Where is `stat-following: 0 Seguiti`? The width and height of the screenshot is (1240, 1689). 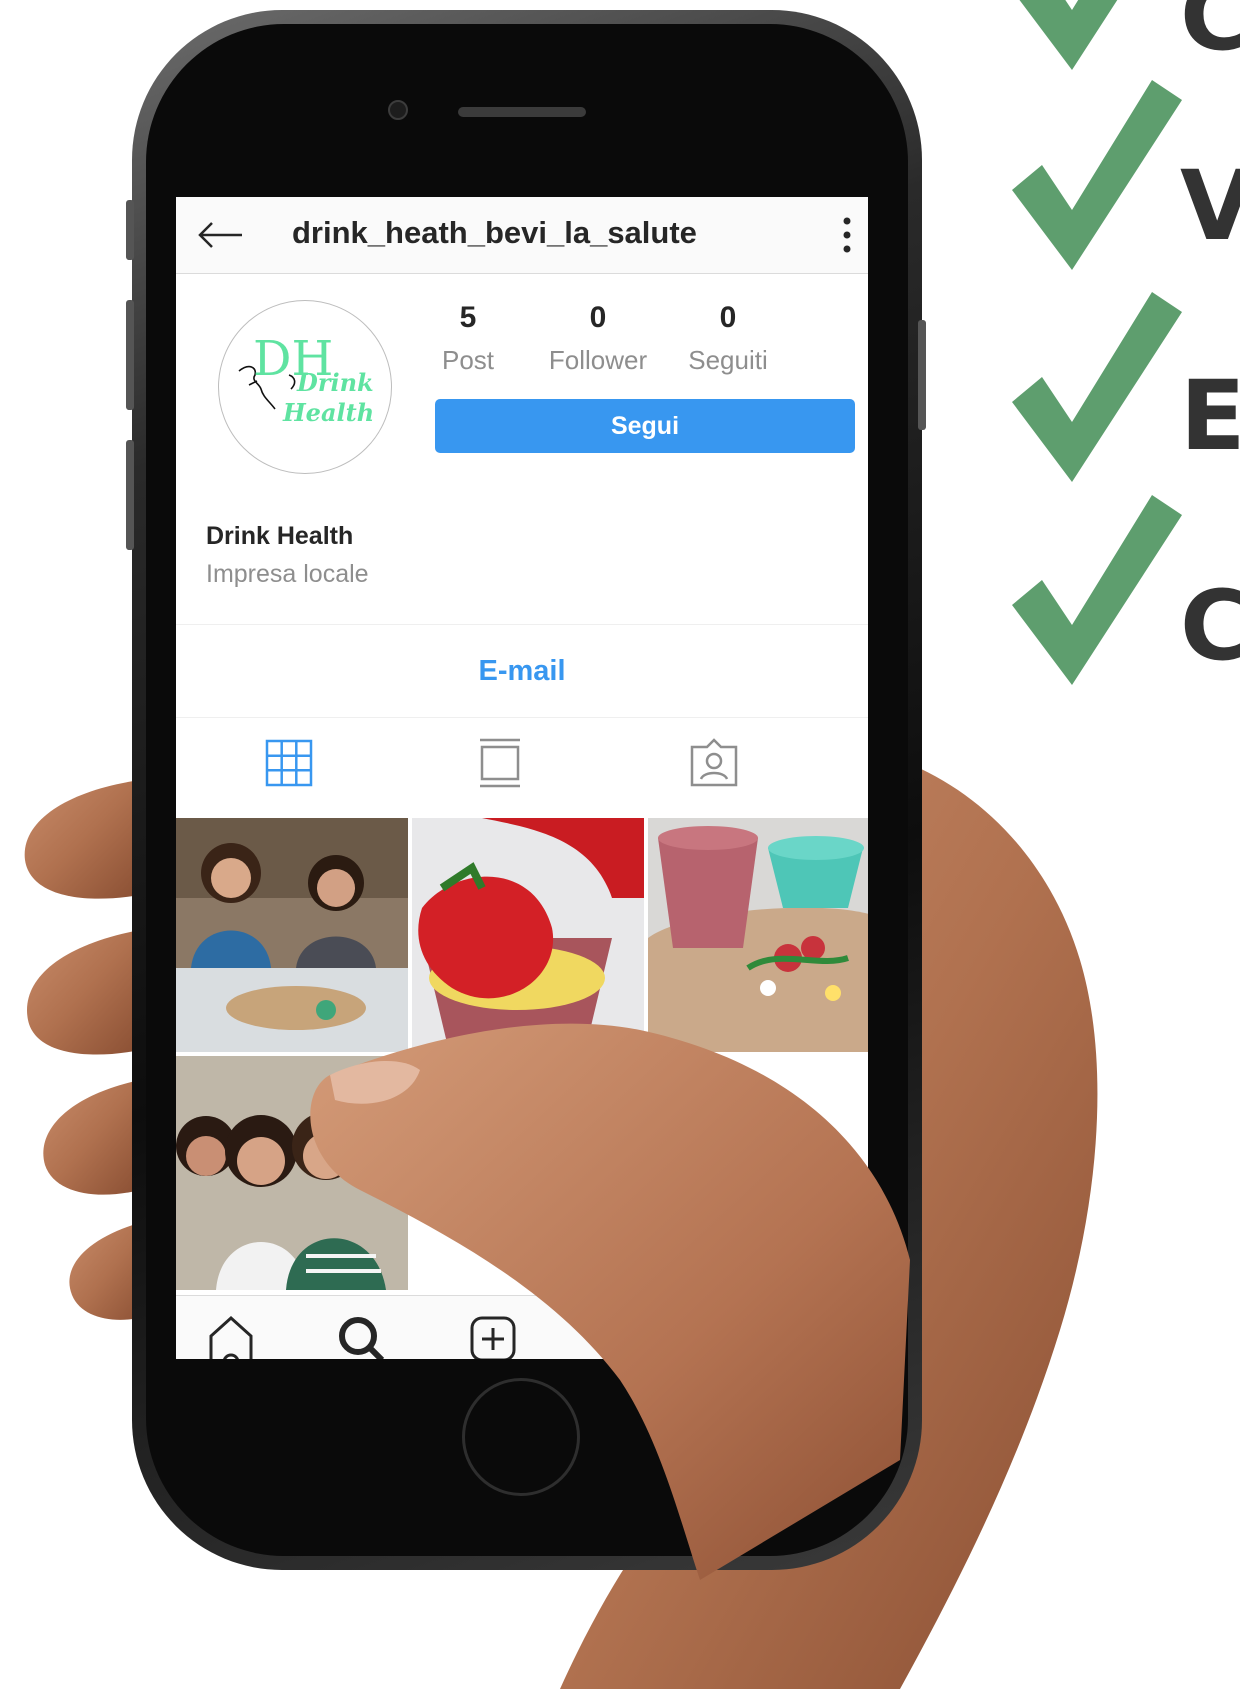 stat-following: 0 Seguiti is located at coordinates (728, 338).